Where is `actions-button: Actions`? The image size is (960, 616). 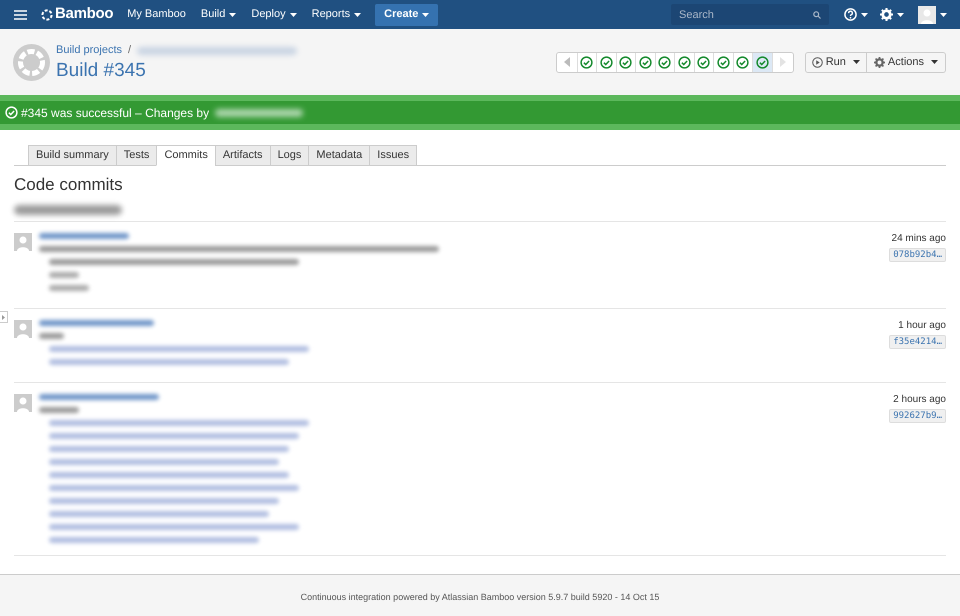
actions-button: Actions is located at coordinates (906, 62).